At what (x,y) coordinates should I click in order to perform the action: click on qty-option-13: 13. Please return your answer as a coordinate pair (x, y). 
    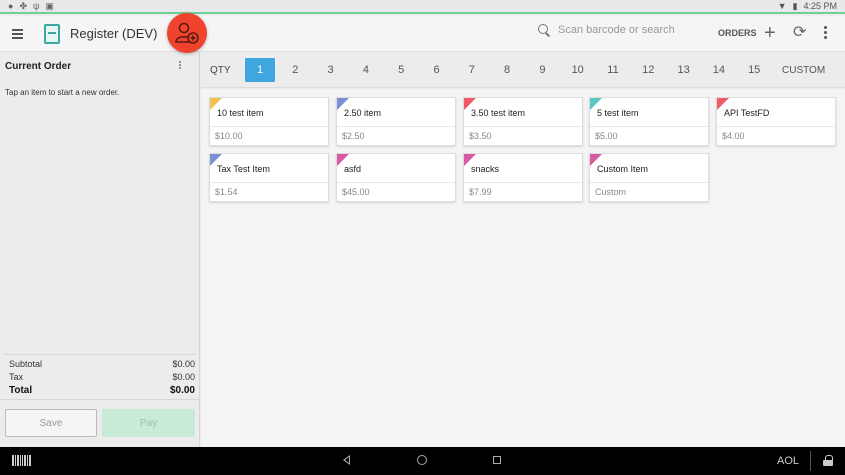
    Looking at the image, I should click on (684, 70).